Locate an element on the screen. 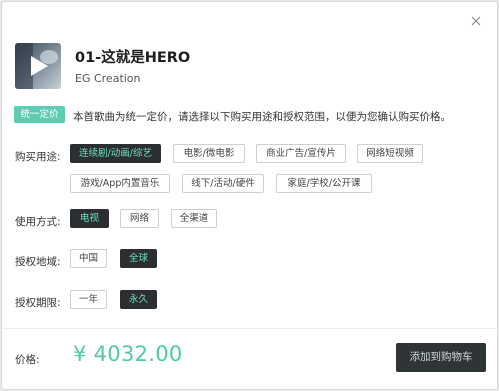 The height and width of the screenshot is (391, 499). track-title: 01-这就是HERO is located at coordinates (133, 58).